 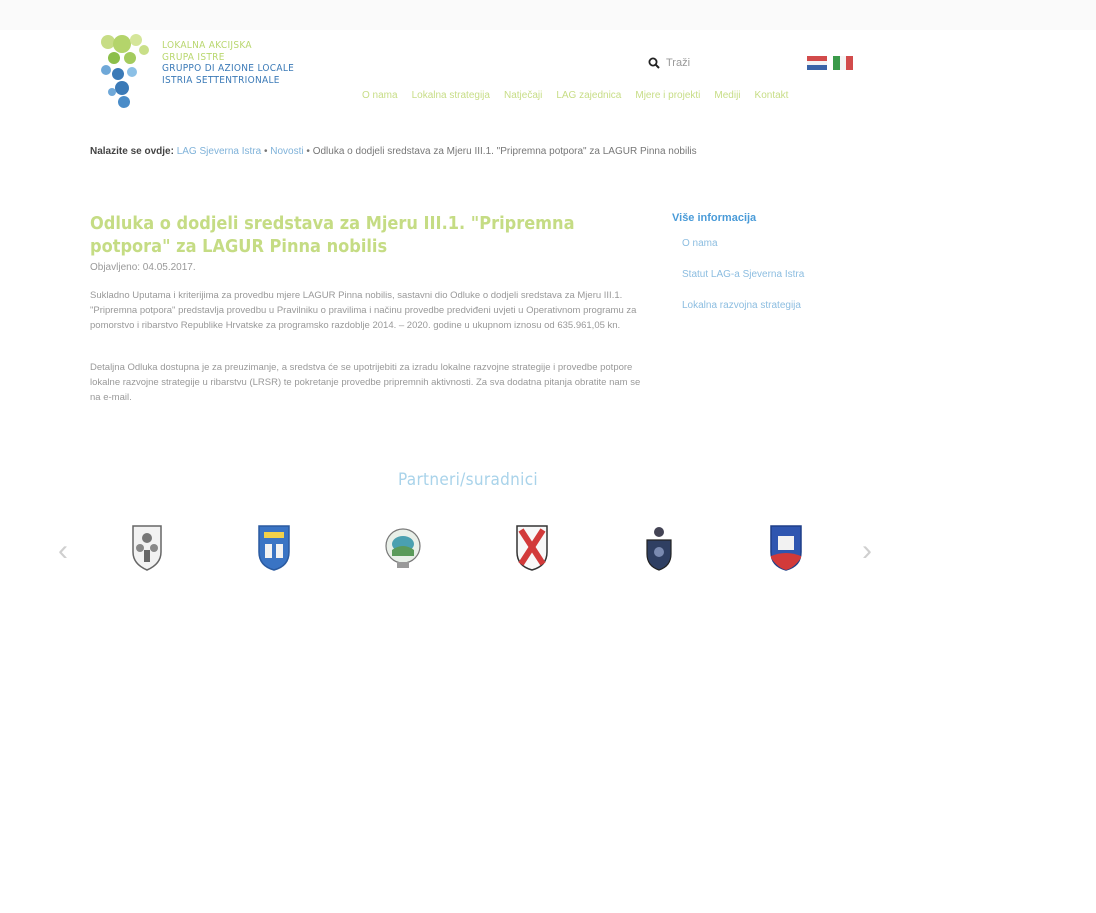 I want to click on breadcrumb-section-link: Novosti, so click(x=286, y=151).